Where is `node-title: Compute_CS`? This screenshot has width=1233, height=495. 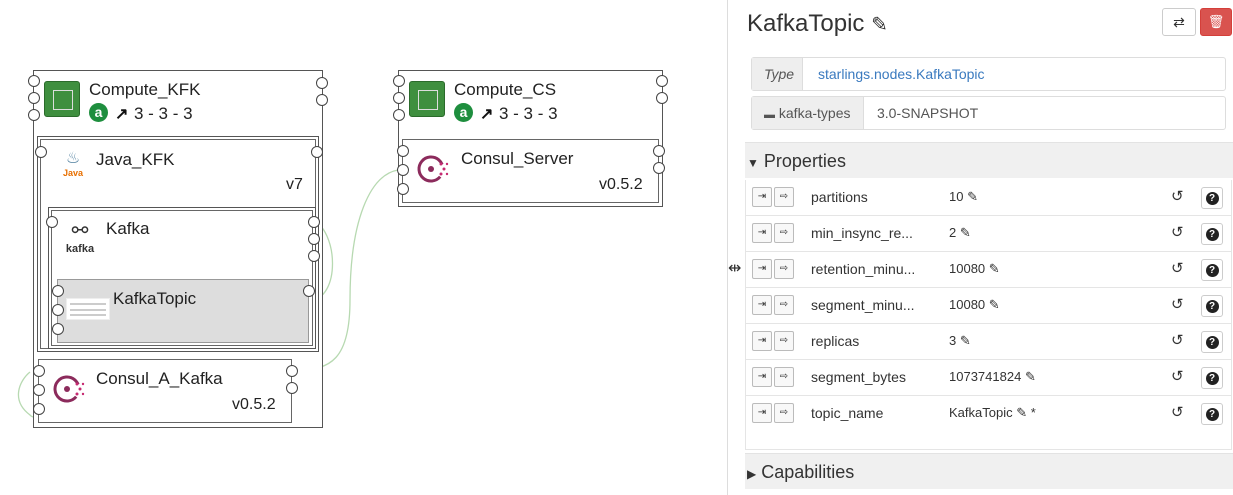 node-title: Compute_CS is located at coordinates (505, 89).